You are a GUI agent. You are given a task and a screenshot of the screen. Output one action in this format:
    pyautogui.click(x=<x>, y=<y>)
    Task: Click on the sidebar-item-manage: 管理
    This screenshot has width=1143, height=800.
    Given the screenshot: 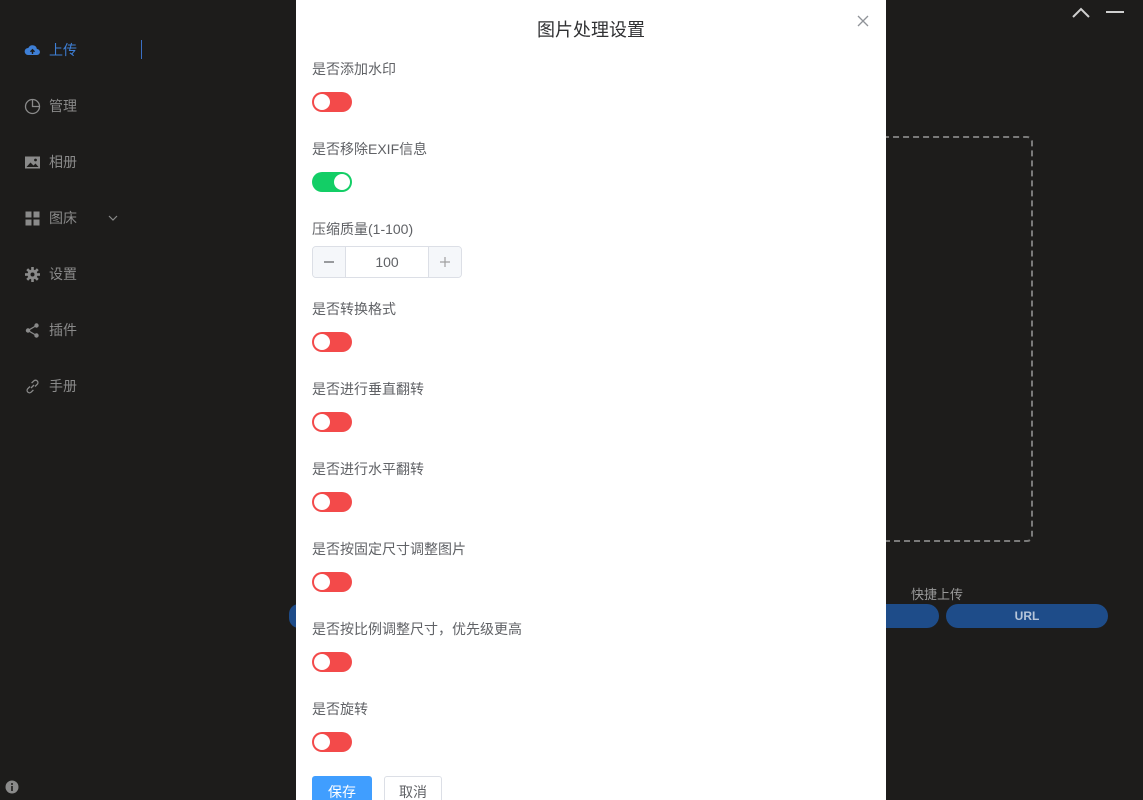 What is the action you would take?
    pyautogui.click(x=50, y=106)
    